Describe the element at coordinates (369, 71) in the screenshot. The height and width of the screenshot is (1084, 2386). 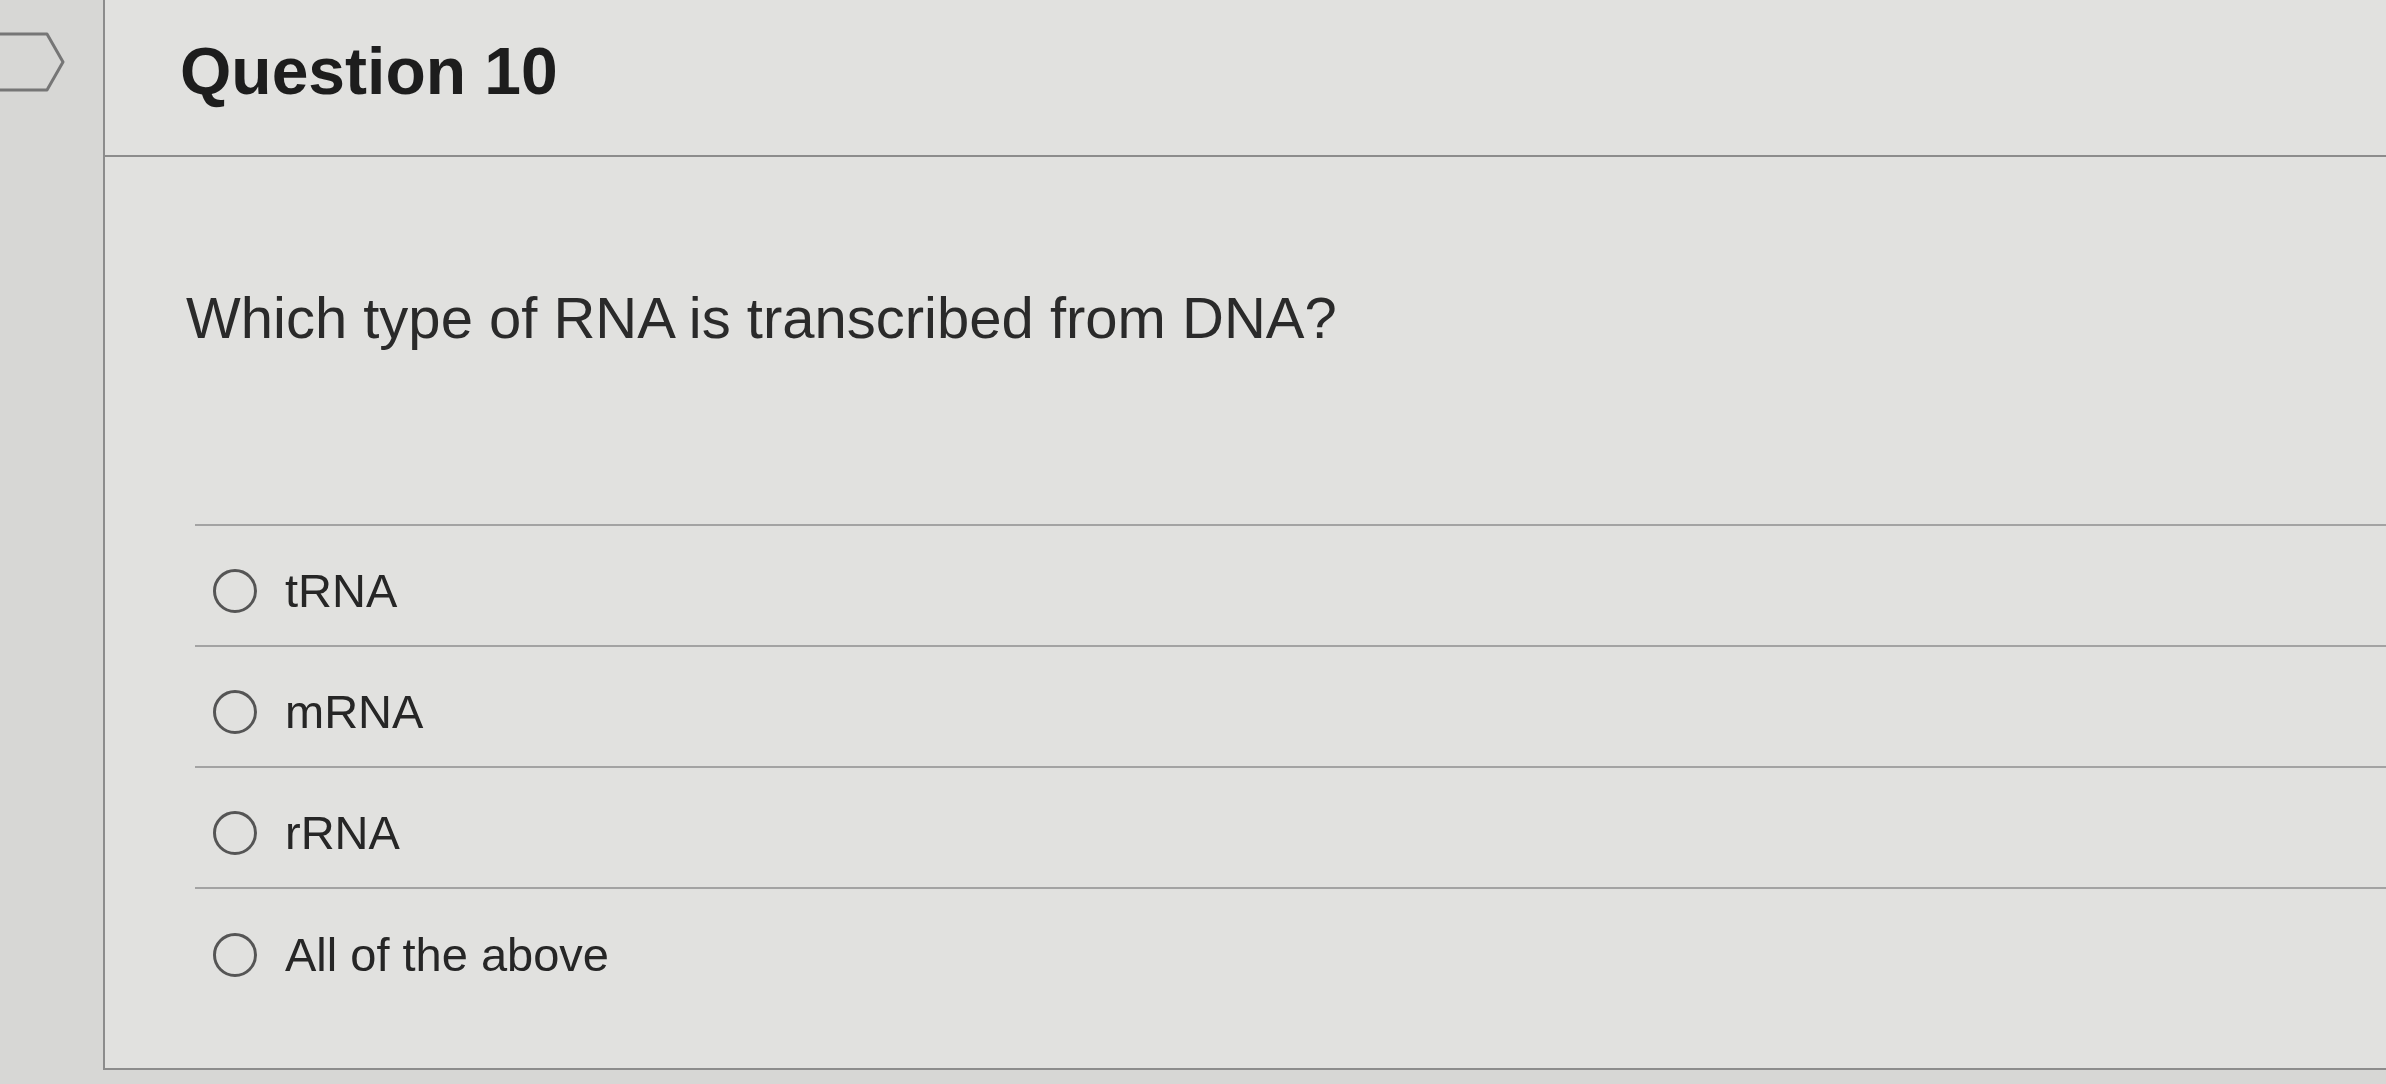
I see `question-title: Question 10` at that location.